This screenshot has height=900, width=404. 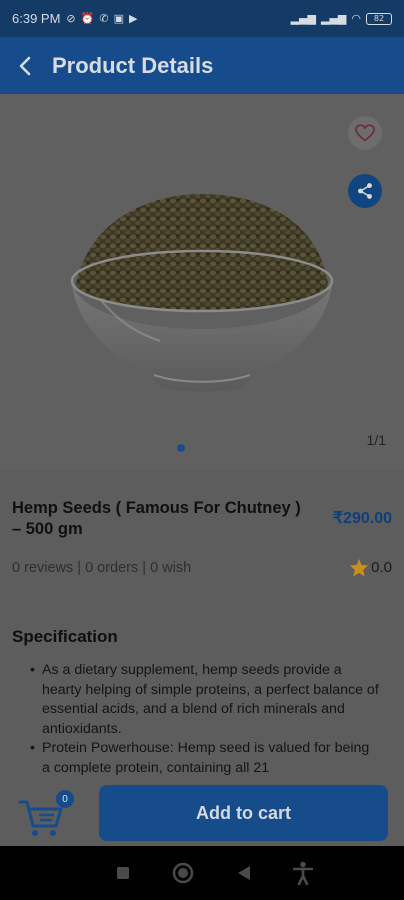 I want to click on heart-icon, so click(x=365, y=133).